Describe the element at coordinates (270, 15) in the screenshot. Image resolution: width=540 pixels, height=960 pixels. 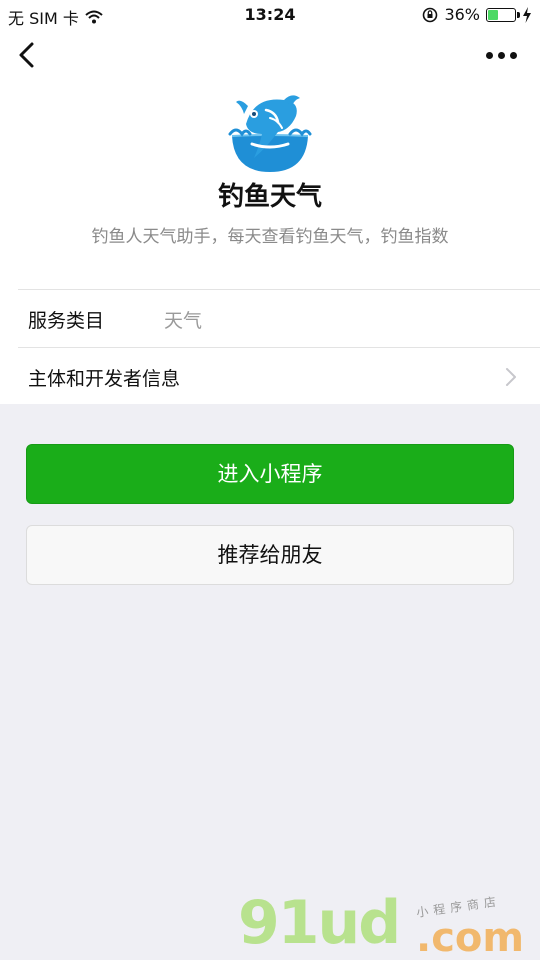
I see `status-bar: 无 SIM 卡 13:24 36%` at that location.